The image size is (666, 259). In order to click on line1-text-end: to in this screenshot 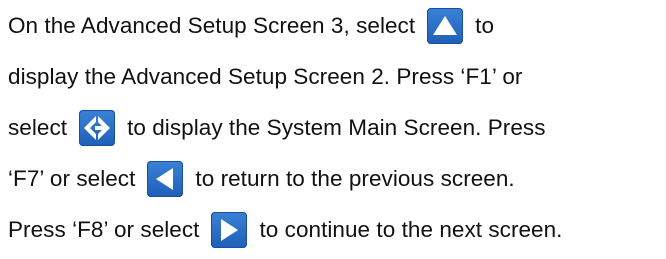, I will do `click(485, 25)`.